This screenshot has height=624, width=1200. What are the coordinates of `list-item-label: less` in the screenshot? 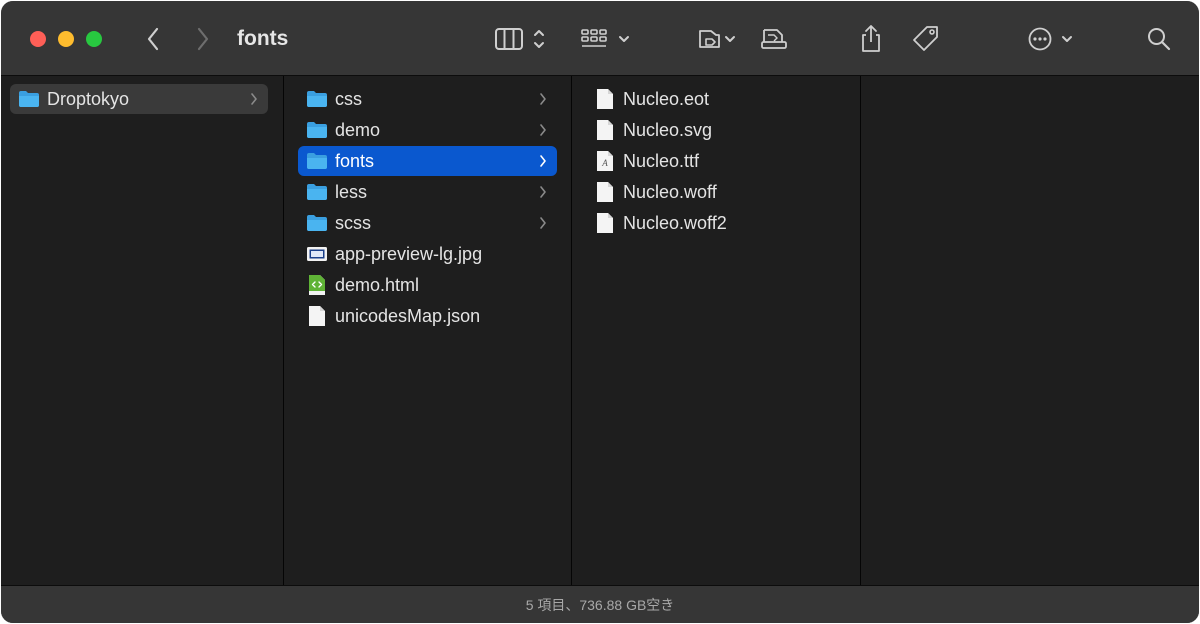 It's located at (351, 191).